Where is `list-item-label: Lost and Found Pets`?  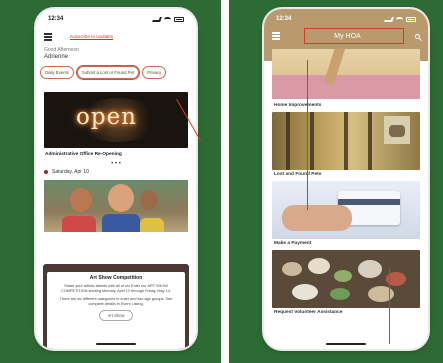 list-item-label: Lost and Found Pets is located at coordinates (346, 175).